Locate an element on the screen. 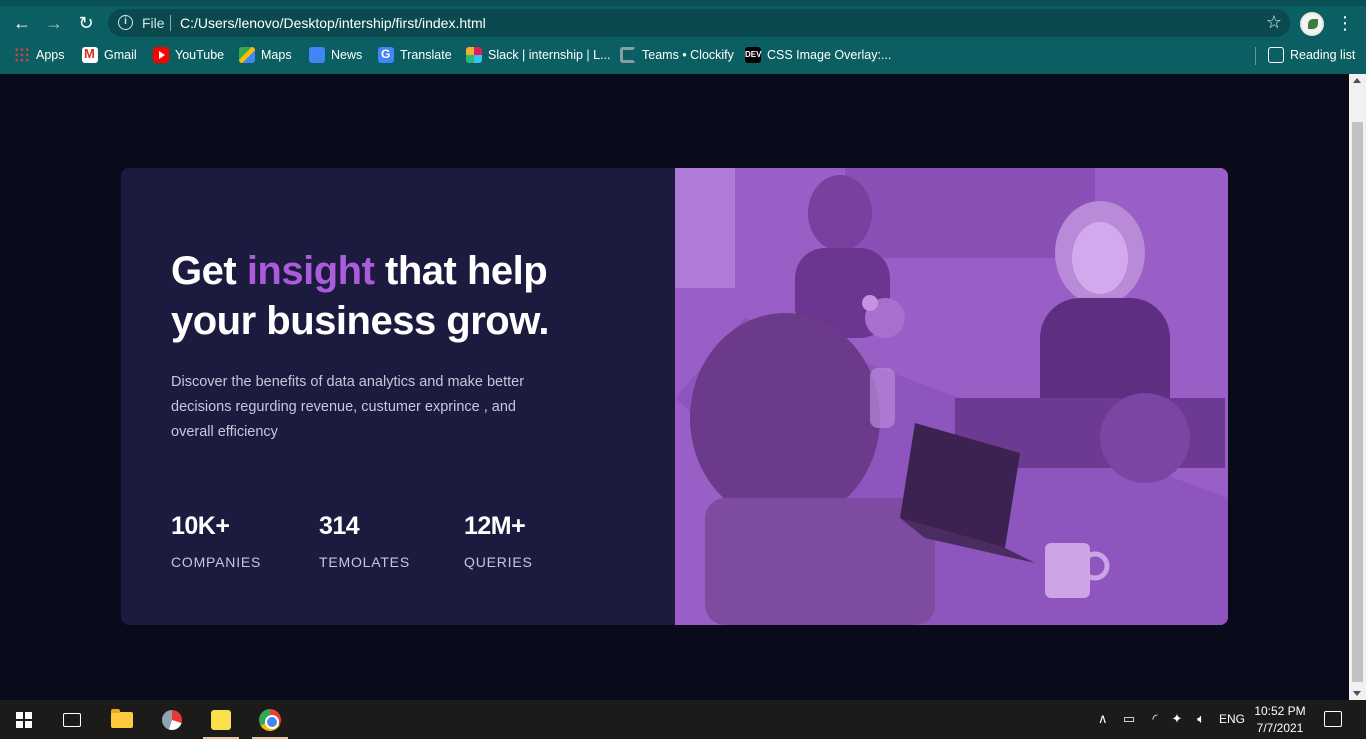  slack-icon is located at coordinates (474, 55).